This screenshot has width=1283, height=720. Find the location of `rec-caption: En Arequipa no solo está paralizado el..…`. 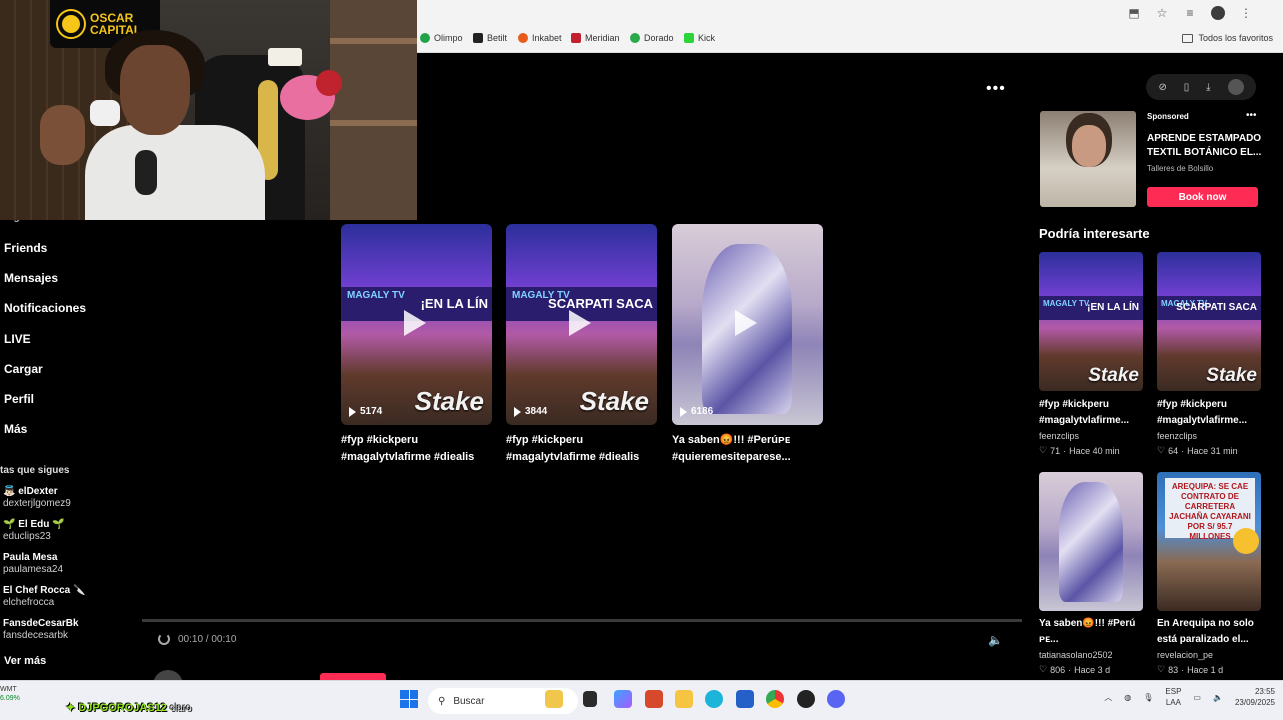

rec-caption: En Arequipa no solo está paralizado el..… is located at coordinates (1213, 632).